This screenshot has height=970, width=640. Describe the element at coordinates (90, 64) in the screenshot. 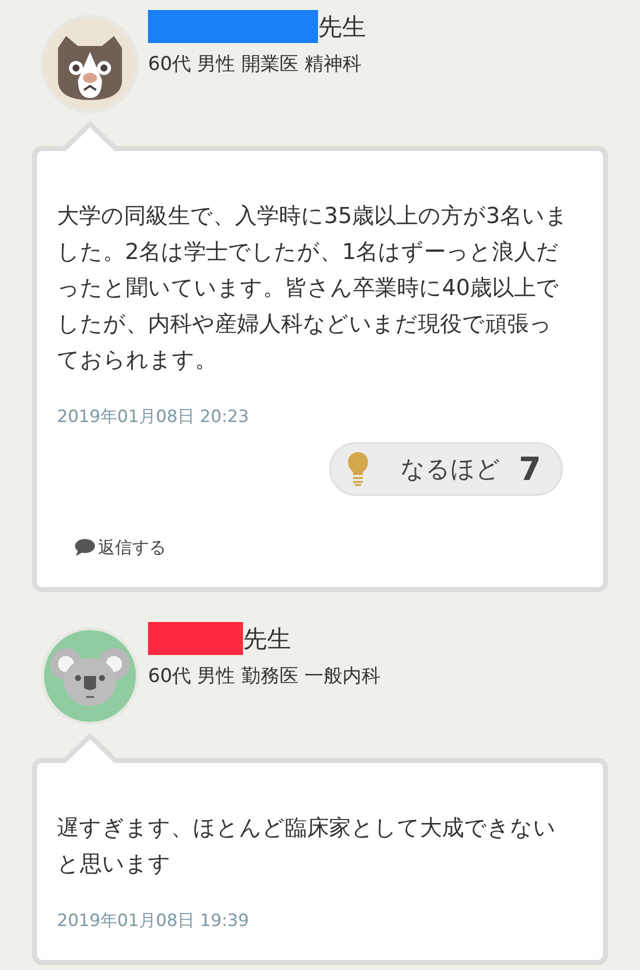

I see `cat-avatar-icon` at that location.